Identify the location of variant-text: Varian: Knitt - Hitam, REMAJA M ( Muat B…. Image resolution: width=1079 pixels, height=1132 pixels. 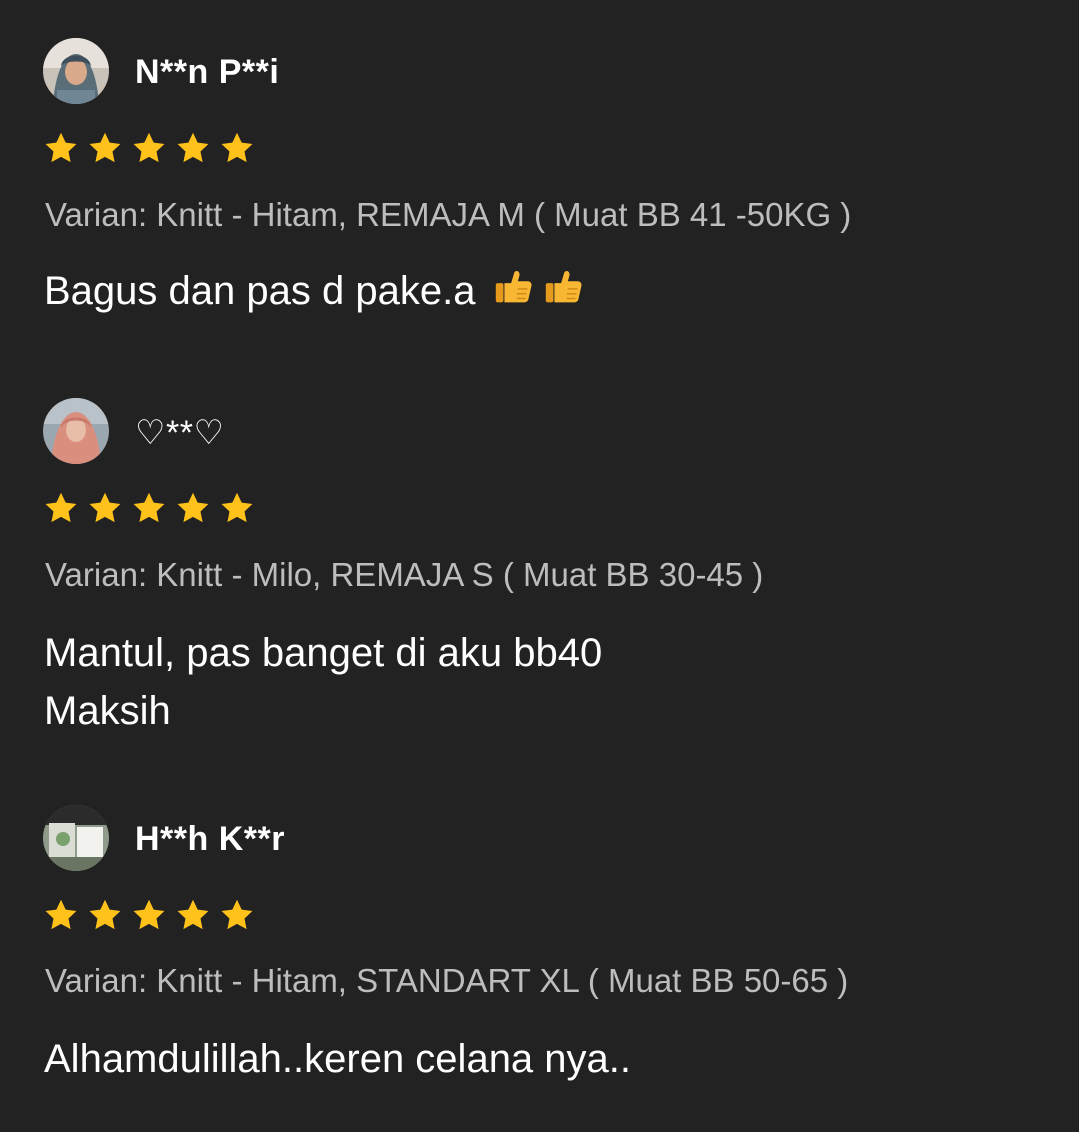
(448, 214).